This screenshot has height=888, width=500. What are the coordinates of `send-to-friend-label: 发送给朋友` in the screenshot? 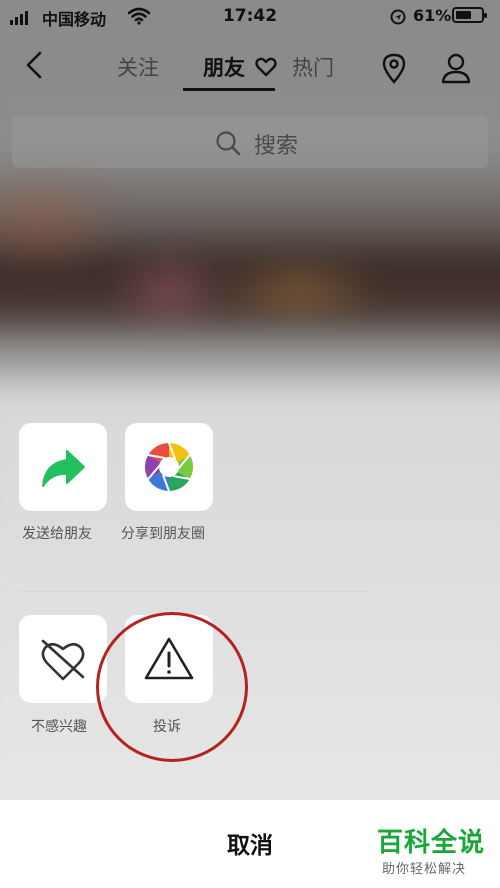 It's located at (57, 534).